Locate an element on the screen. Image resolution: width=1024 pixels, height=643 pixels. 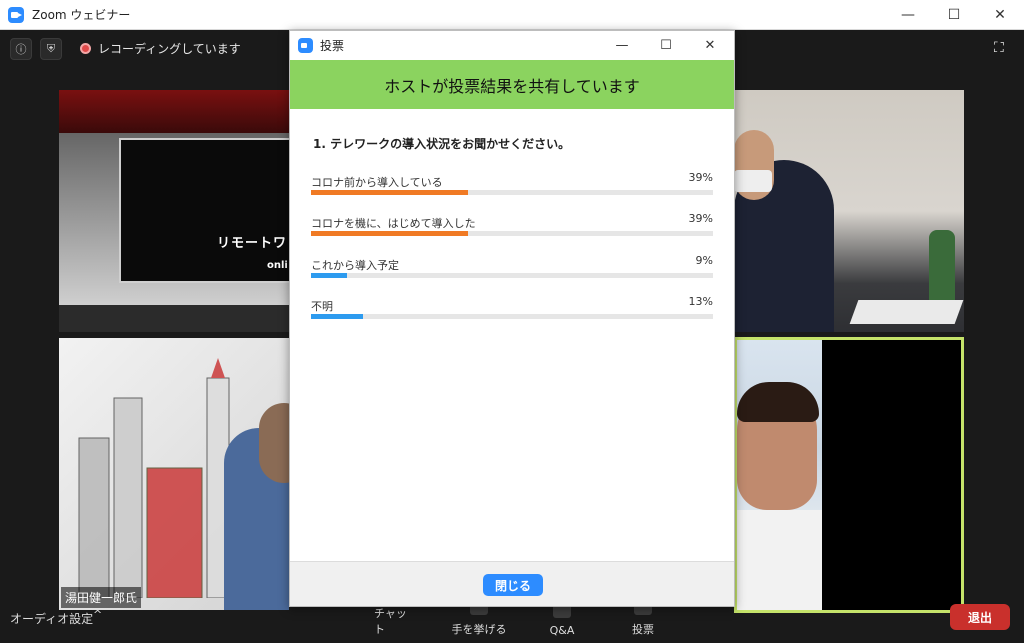
leave-button: 退出 is located at coordinates (980, 617).